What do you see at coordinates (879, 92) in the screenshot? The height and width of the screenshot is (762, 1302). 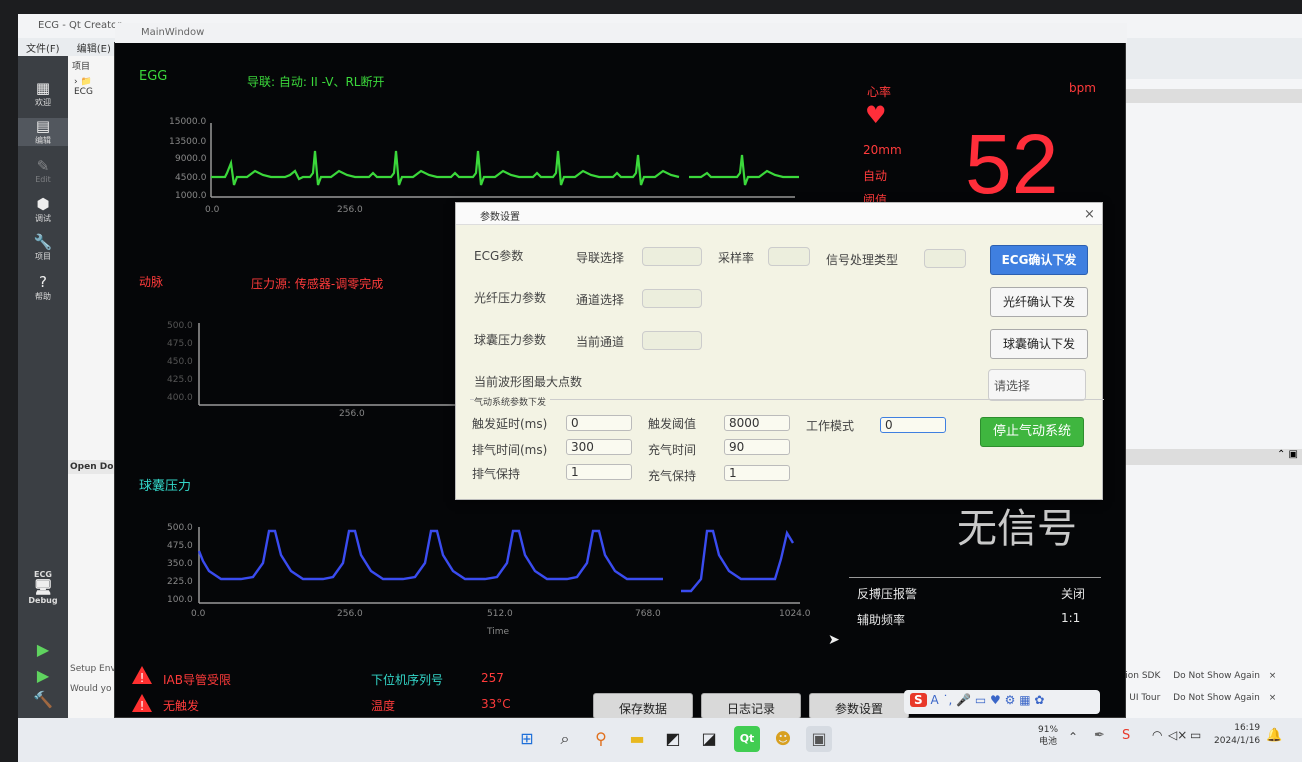 I see `heart-rate-label: 心率` at bounding box center [879, 92].